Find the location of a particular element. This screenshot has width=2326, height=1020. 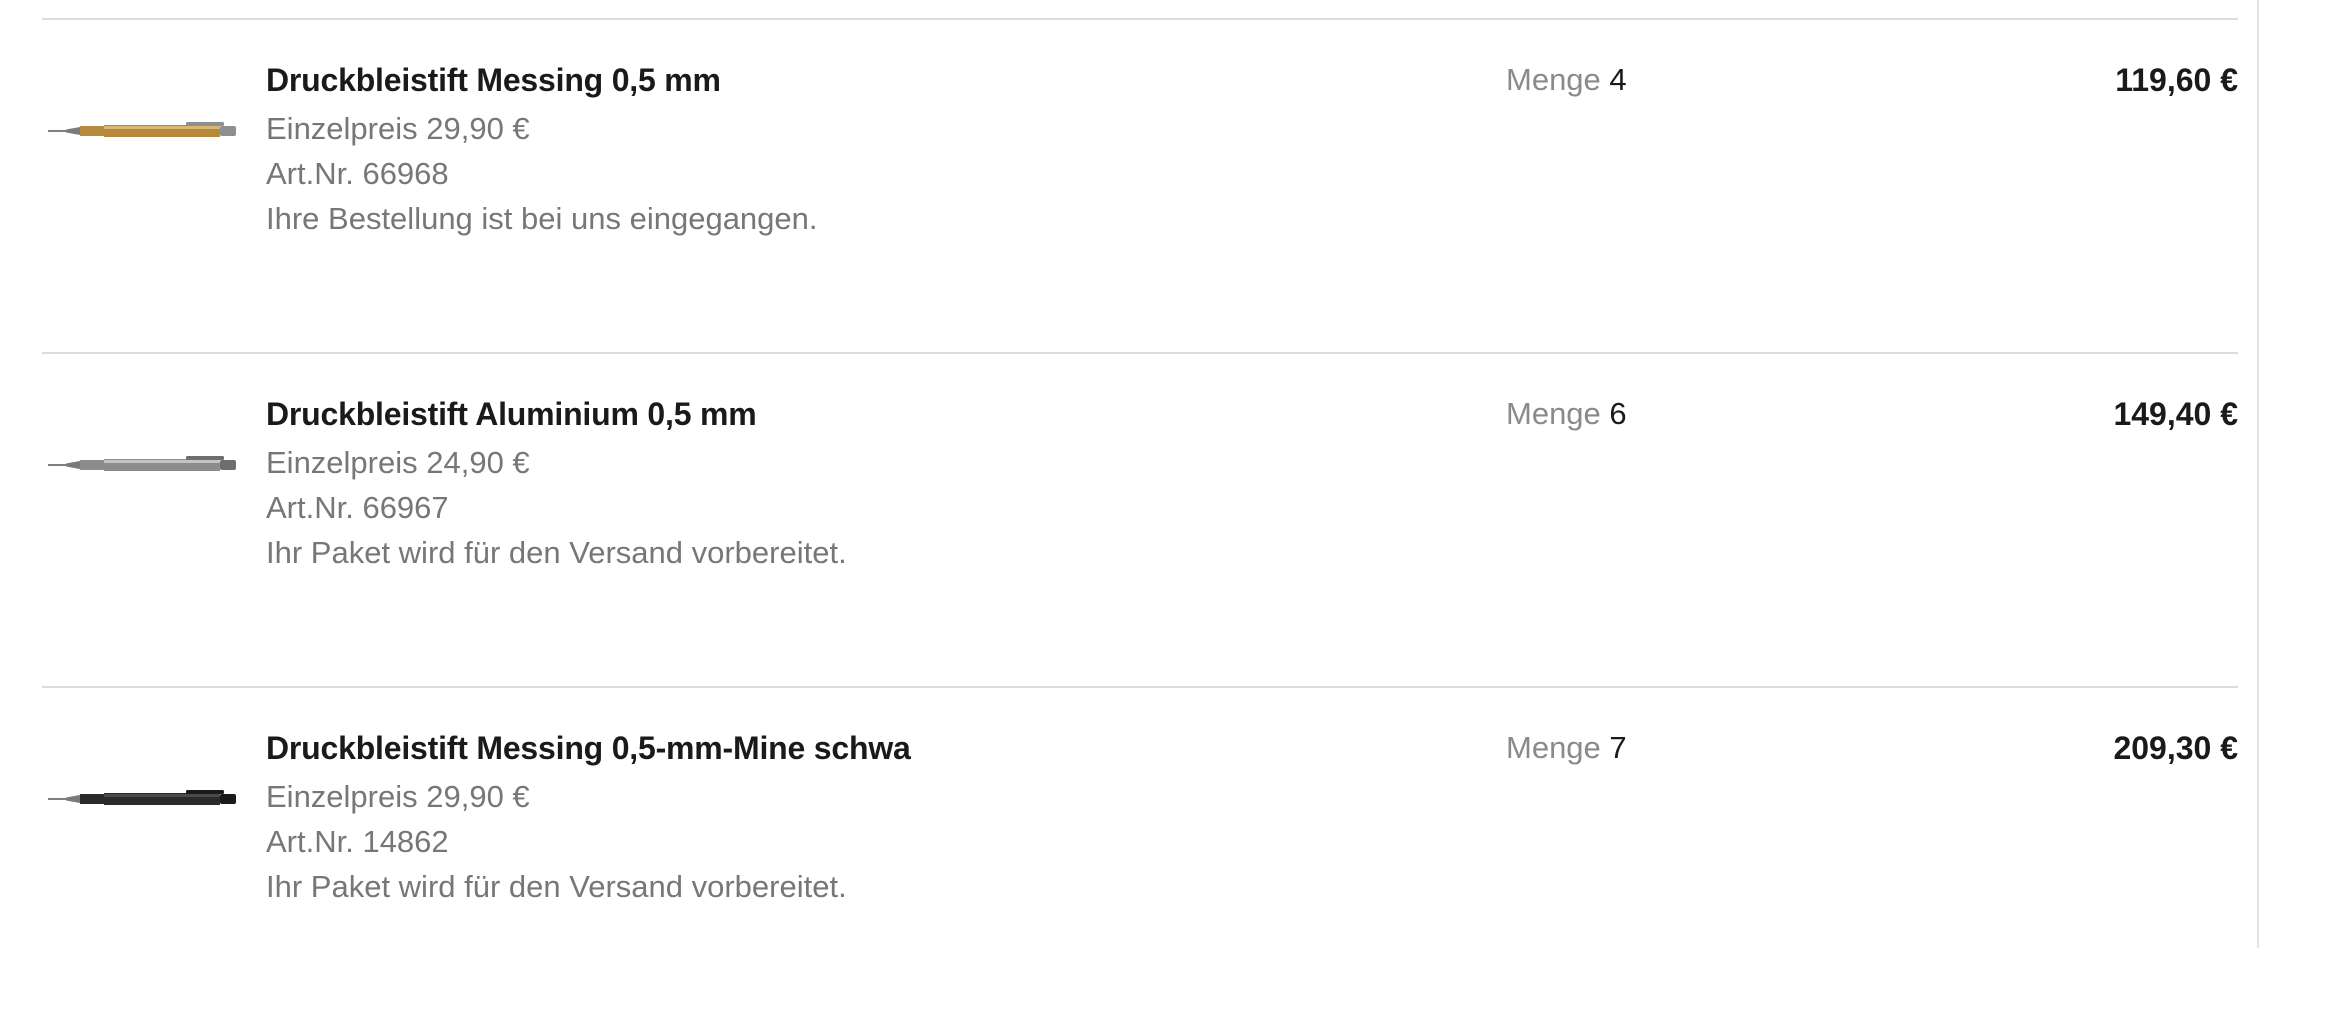

quantity: Menge 6 is located at coordinates (1566, 414).